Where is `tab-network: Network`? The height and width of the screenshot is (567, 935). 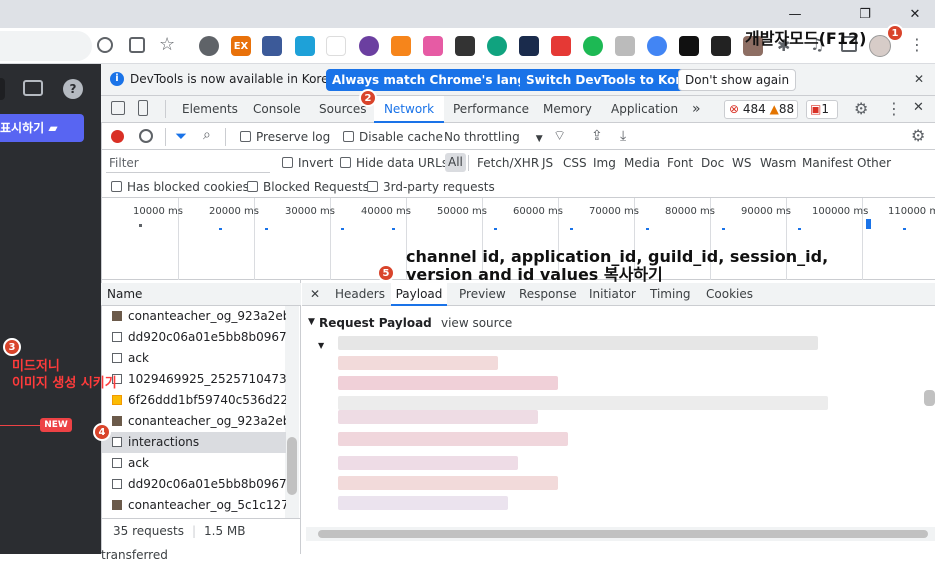
tab-network: Network is located at coordinates (409, 109).